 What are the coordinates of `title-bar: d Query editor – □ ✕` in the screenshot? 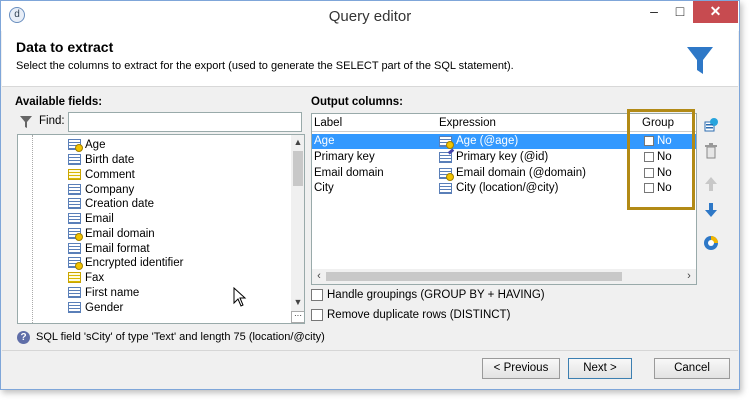 It's located at (370, 16).